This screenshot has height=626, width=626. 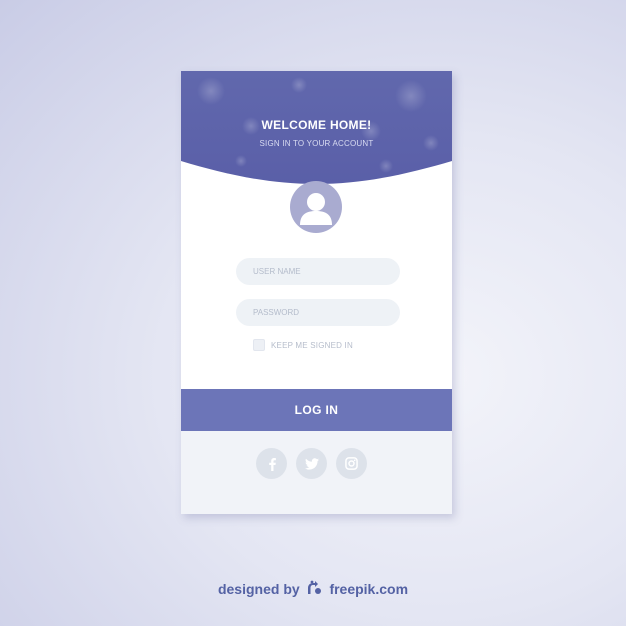 I want to click on instagram-button, so click(x=351, y=463).